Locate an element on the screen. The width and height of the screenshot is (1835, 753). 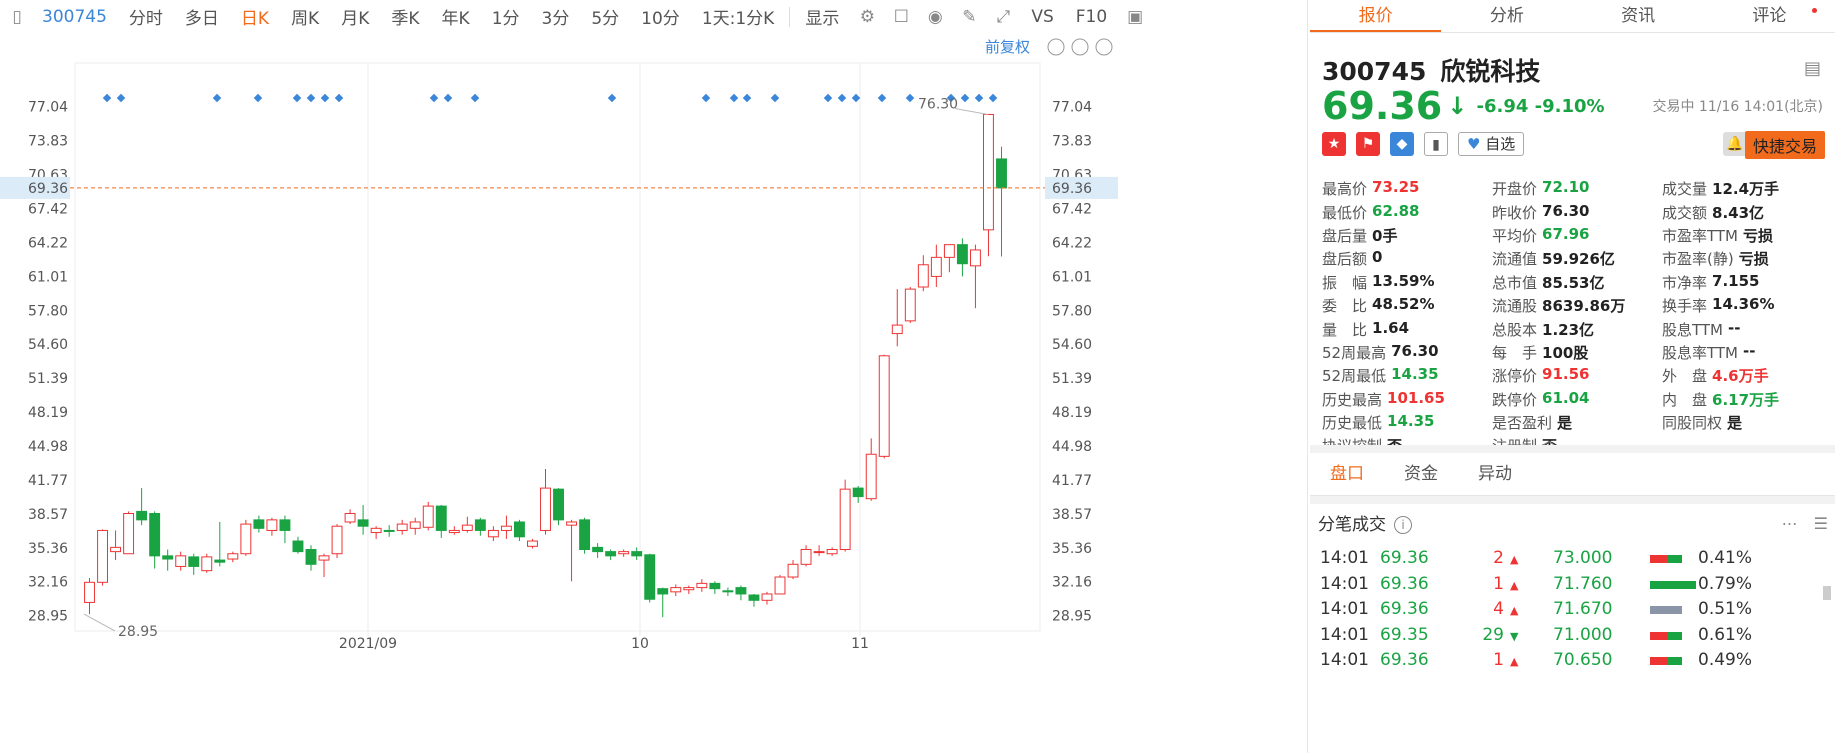
toolbar-item-0: 分时 is located at coordinates (146, 16).